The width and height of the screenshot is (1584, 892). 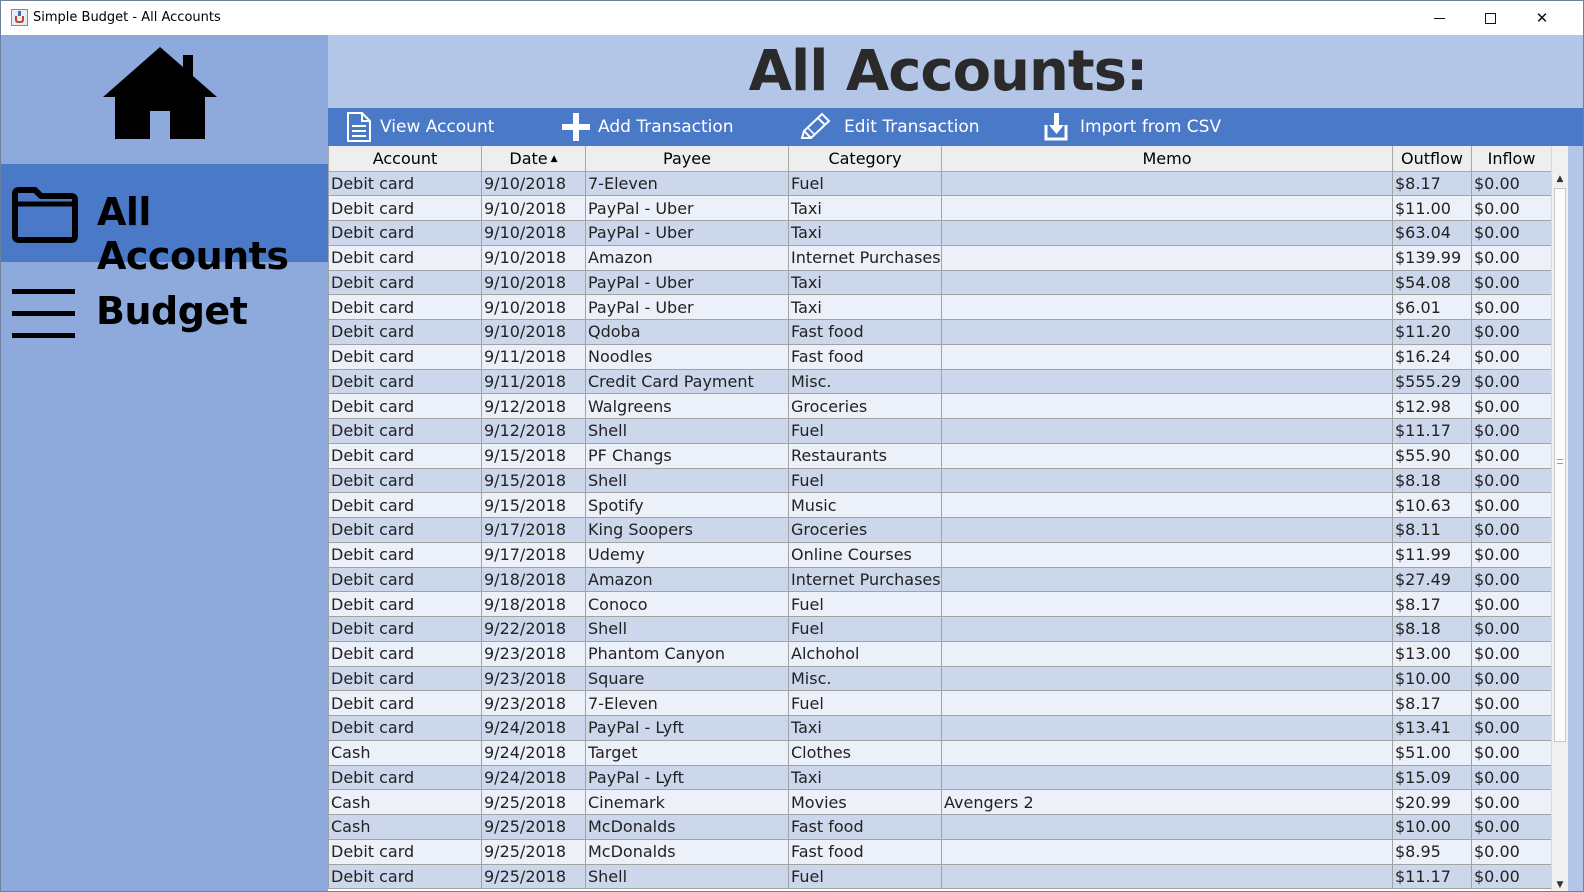 What do you see at coordinates (687, 678) in the screenshot?
I see `cell-payee: Square` at bounding box center [687, 678].